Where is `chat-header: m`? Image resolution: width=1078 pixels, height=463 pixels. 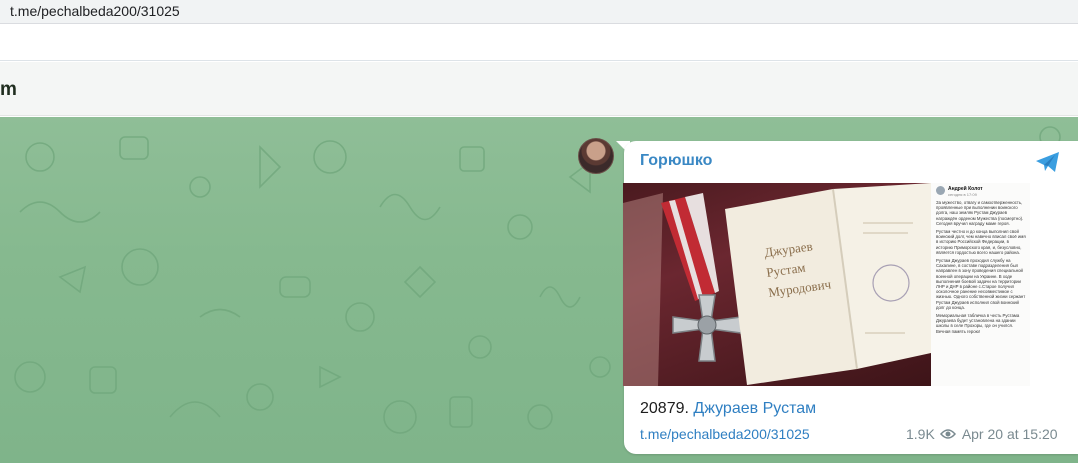 chat-header: m is located at coordinates (539, 89).